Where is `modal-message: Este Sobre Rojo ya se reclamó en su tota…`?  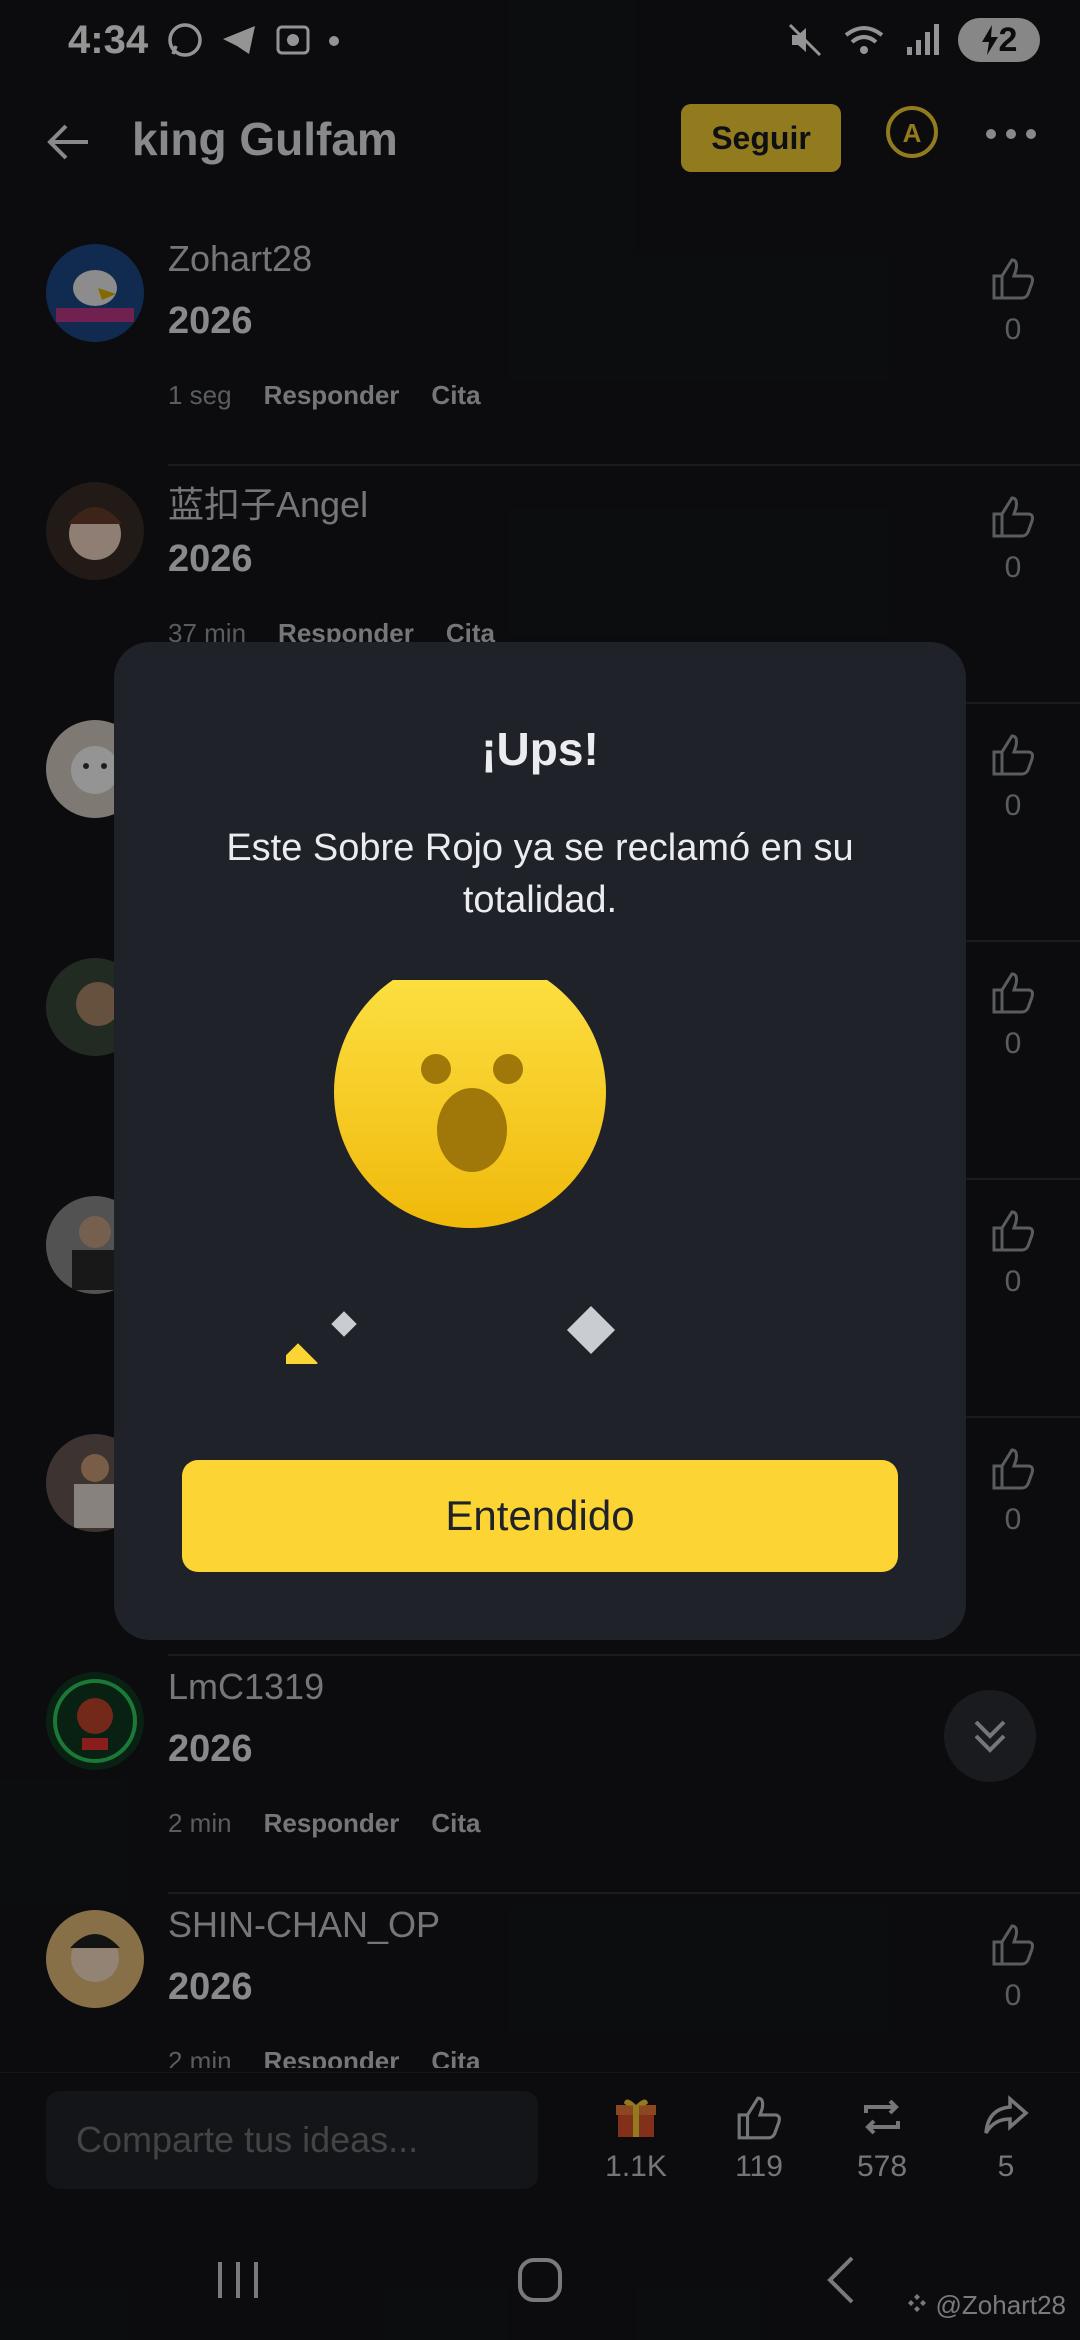
modal-message: Este Sobre Rojo ya se reclamó en su tota… is located at coordinates (540, 874).